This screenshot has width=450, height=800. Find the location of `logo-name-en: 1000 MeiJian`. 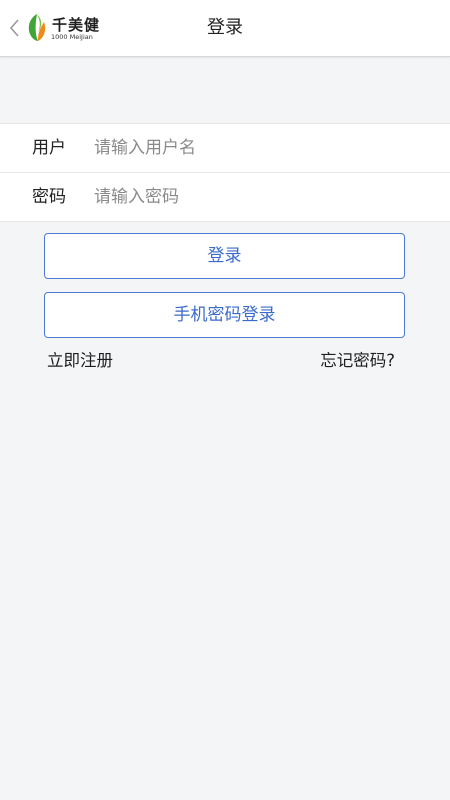

logo-name-en: 1000 MeiJian is located at coordinates (72, 37).